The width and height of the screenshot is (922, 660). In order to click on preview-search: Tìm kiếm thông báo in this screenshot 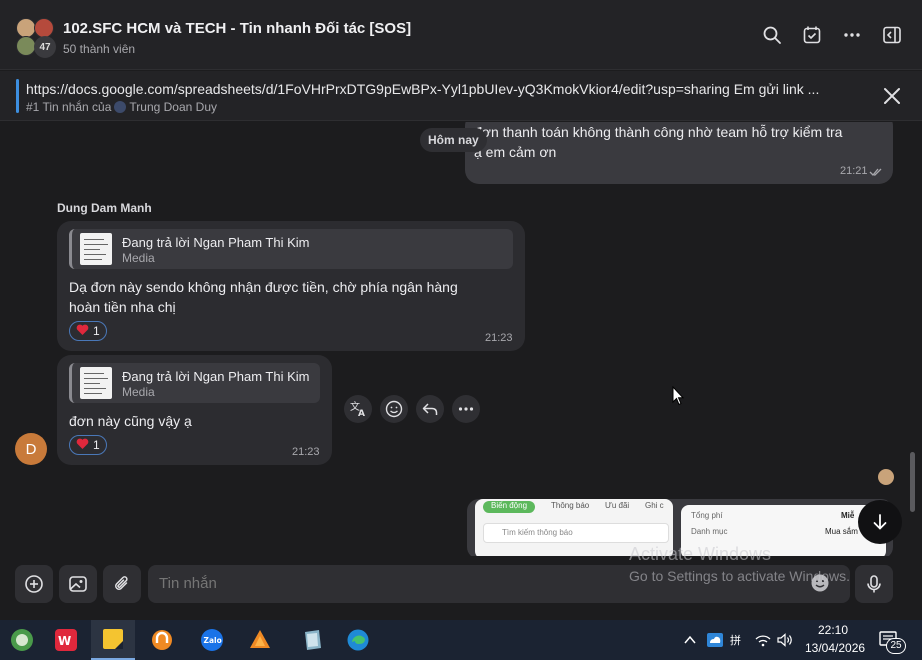, I will do `click(576, 533)`.